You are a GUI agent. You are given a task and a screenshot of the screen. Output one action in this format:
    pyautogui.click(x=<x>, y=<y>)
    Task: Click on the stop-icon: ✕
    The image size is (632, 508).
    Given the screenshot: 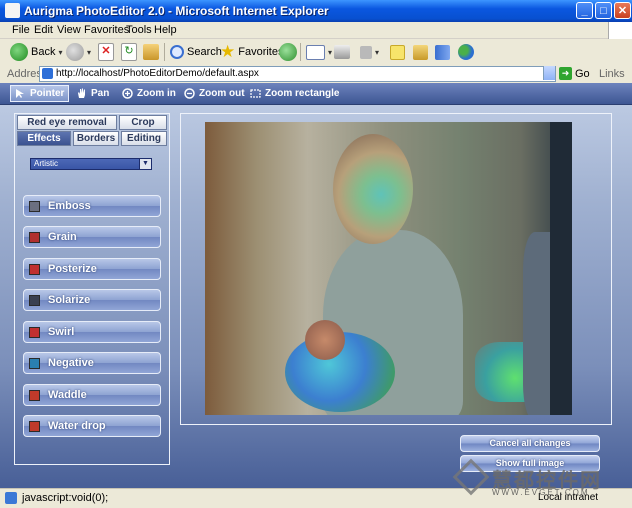 What is the action you would take?
    pyautogui.click(x=106, y=52)
    